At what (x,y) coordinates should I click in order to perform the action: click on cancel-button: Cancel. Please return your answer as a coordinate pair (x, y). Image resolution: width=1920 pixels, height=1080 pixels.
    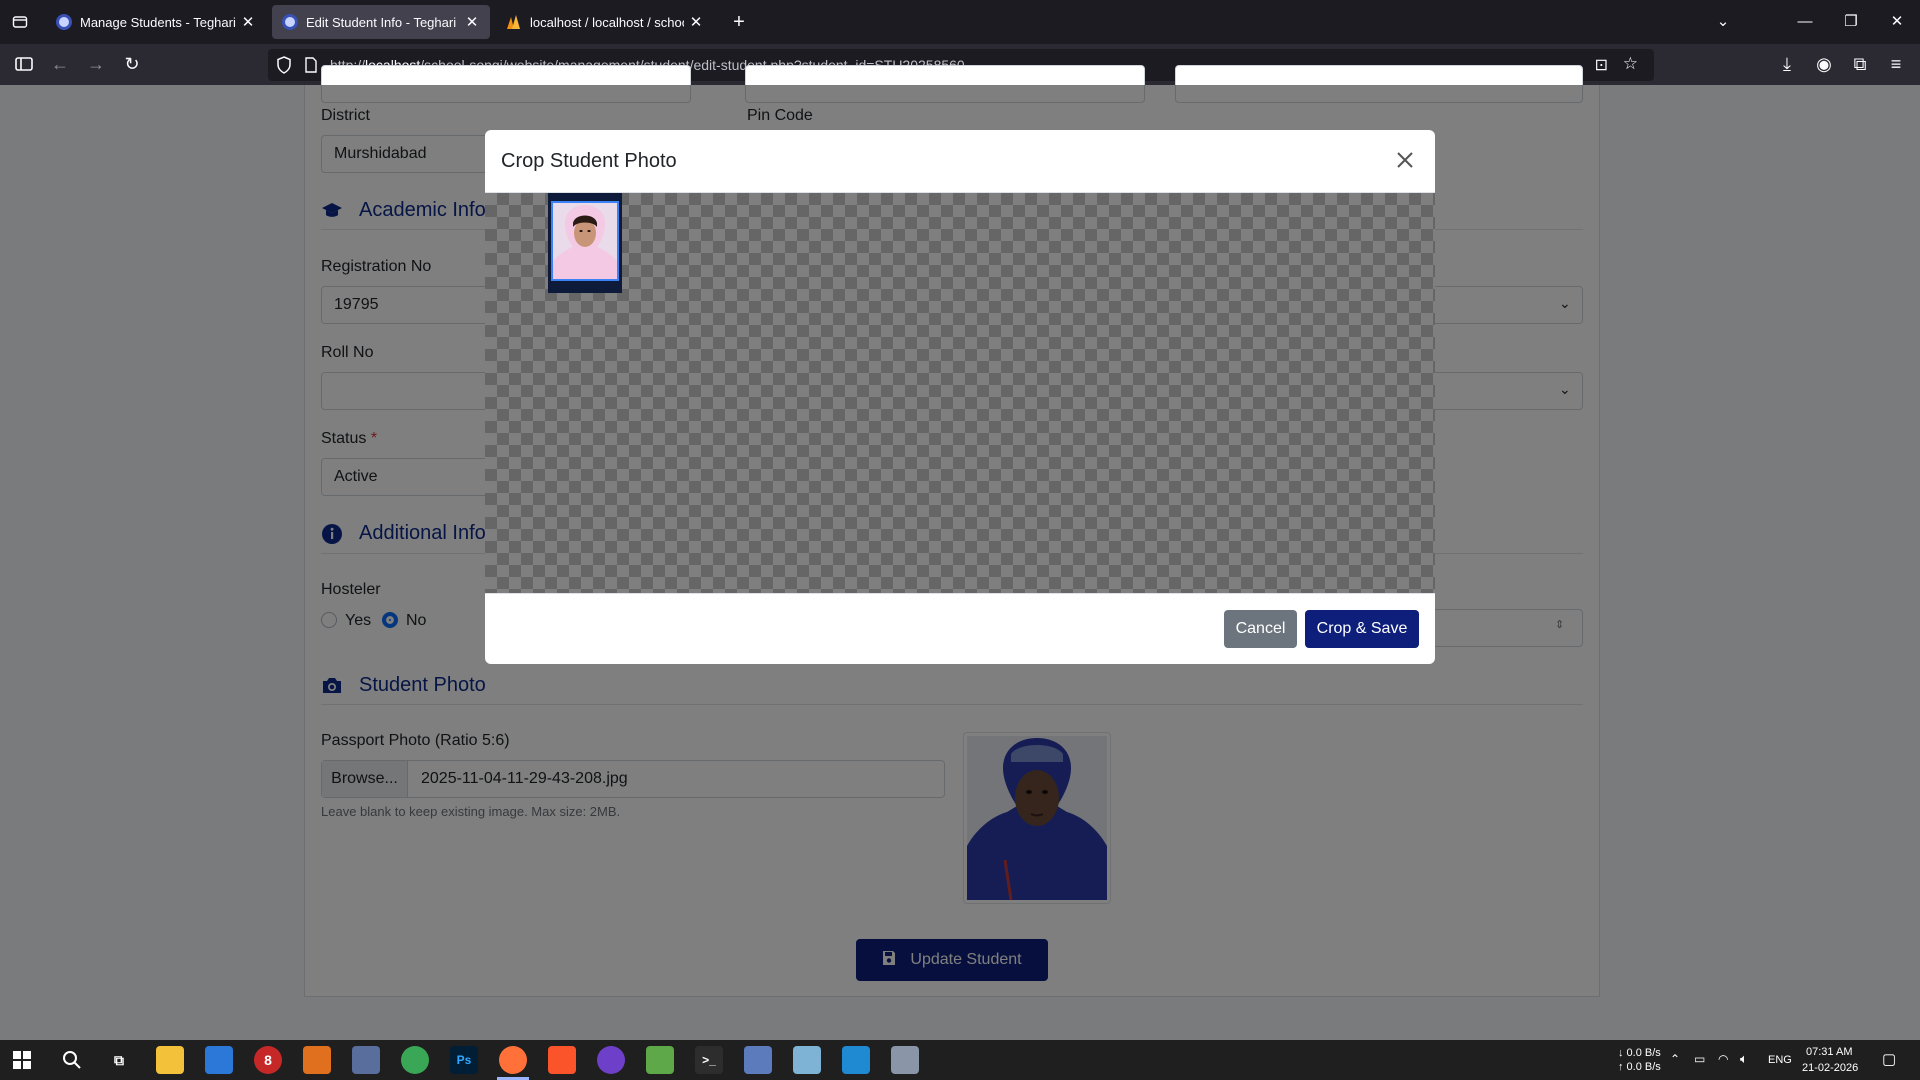
    Looking at the image, I should click on (1260, 629).